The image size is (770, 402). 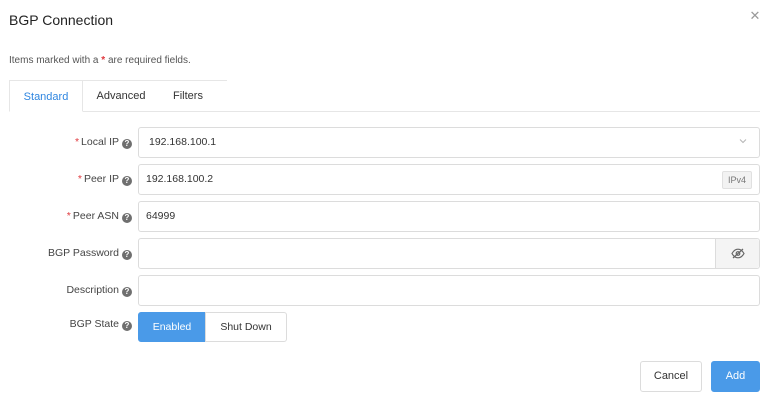 I want to click on cancel-button: Cancel, so click(x=671, y=376).